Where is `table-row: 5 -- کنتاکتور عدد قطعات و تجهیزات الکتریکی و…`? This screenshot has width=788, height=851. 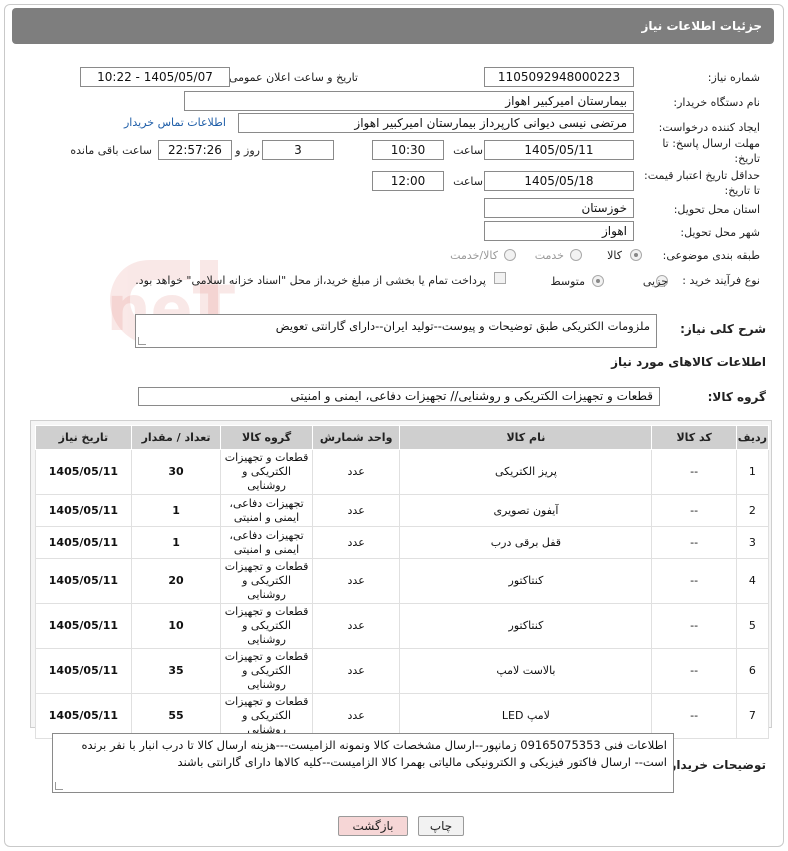
table-row: 5 -- کنتاکتور عدد قطعات و تجهیزات الکتریکی و… is located at coordinates (402, 626).